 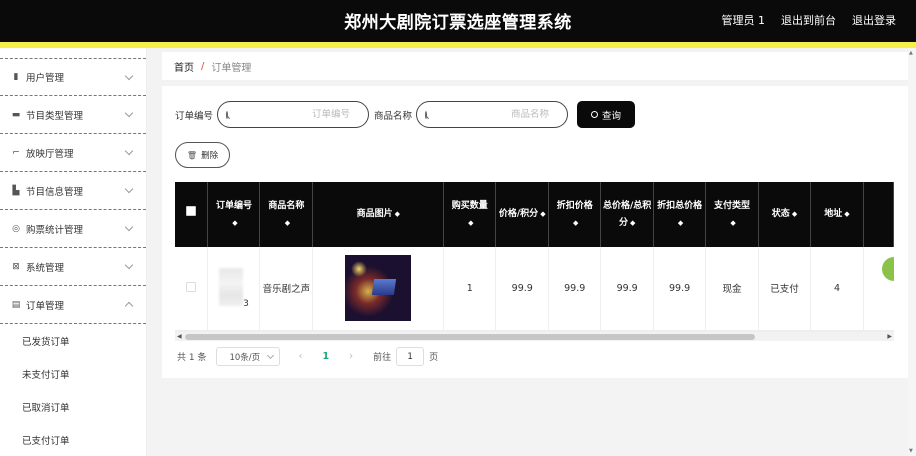 What do you see at coordinates (378, 288) in the screenshot?
I see `concert-stage-photo` at bounding box center [378, 288].